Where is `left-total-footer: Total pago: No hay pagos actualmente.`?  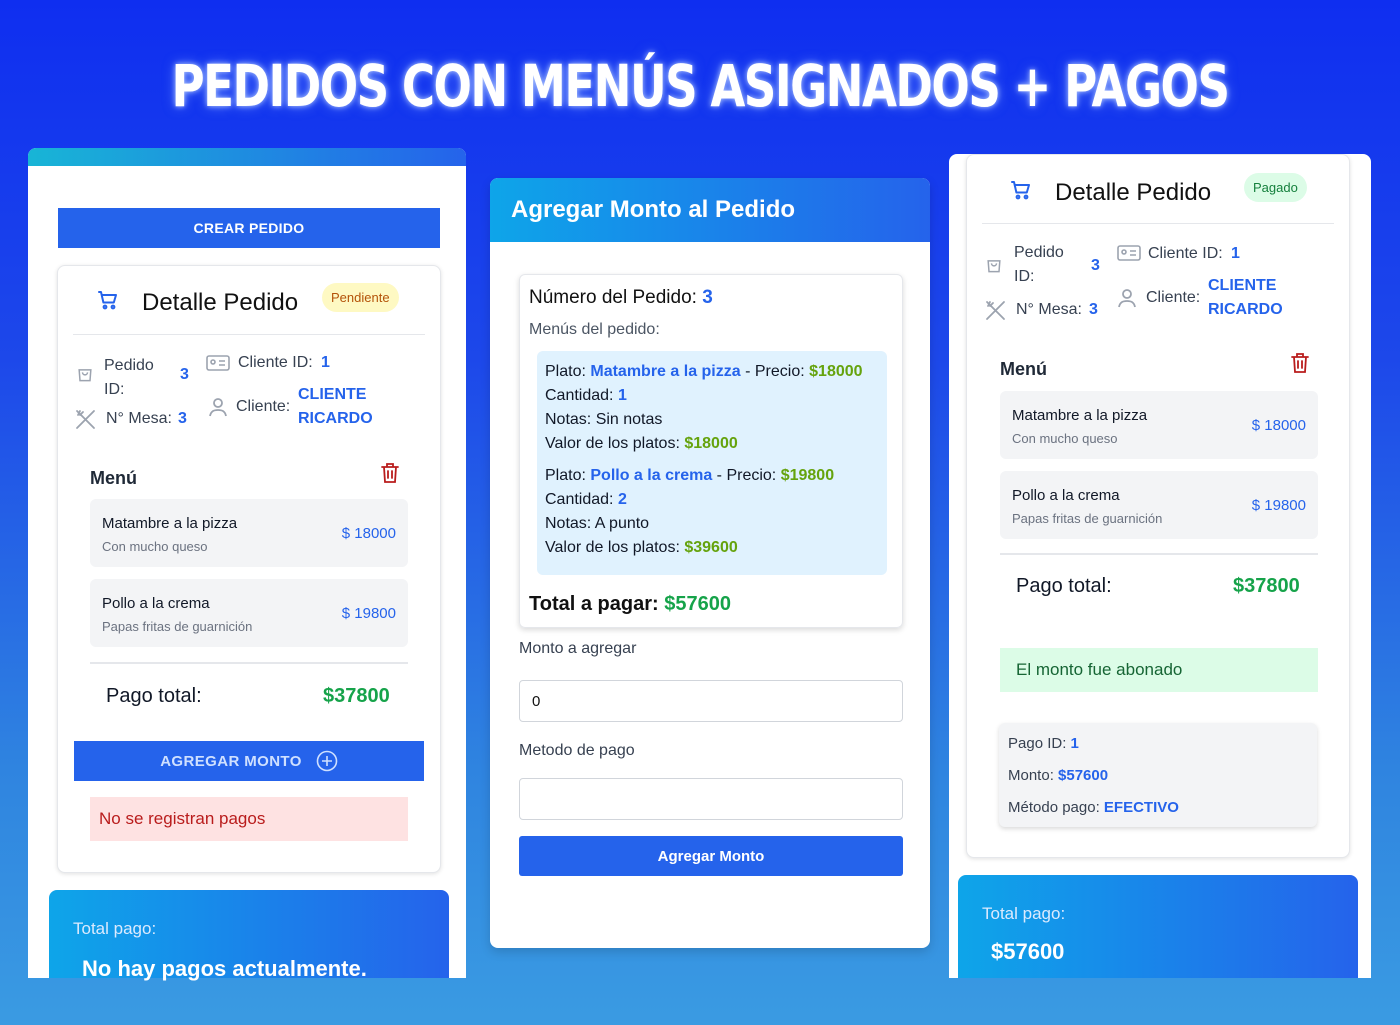 left-total-footer: Total pago: No hay pagos actualmente. is located at coordinates (249, 935).